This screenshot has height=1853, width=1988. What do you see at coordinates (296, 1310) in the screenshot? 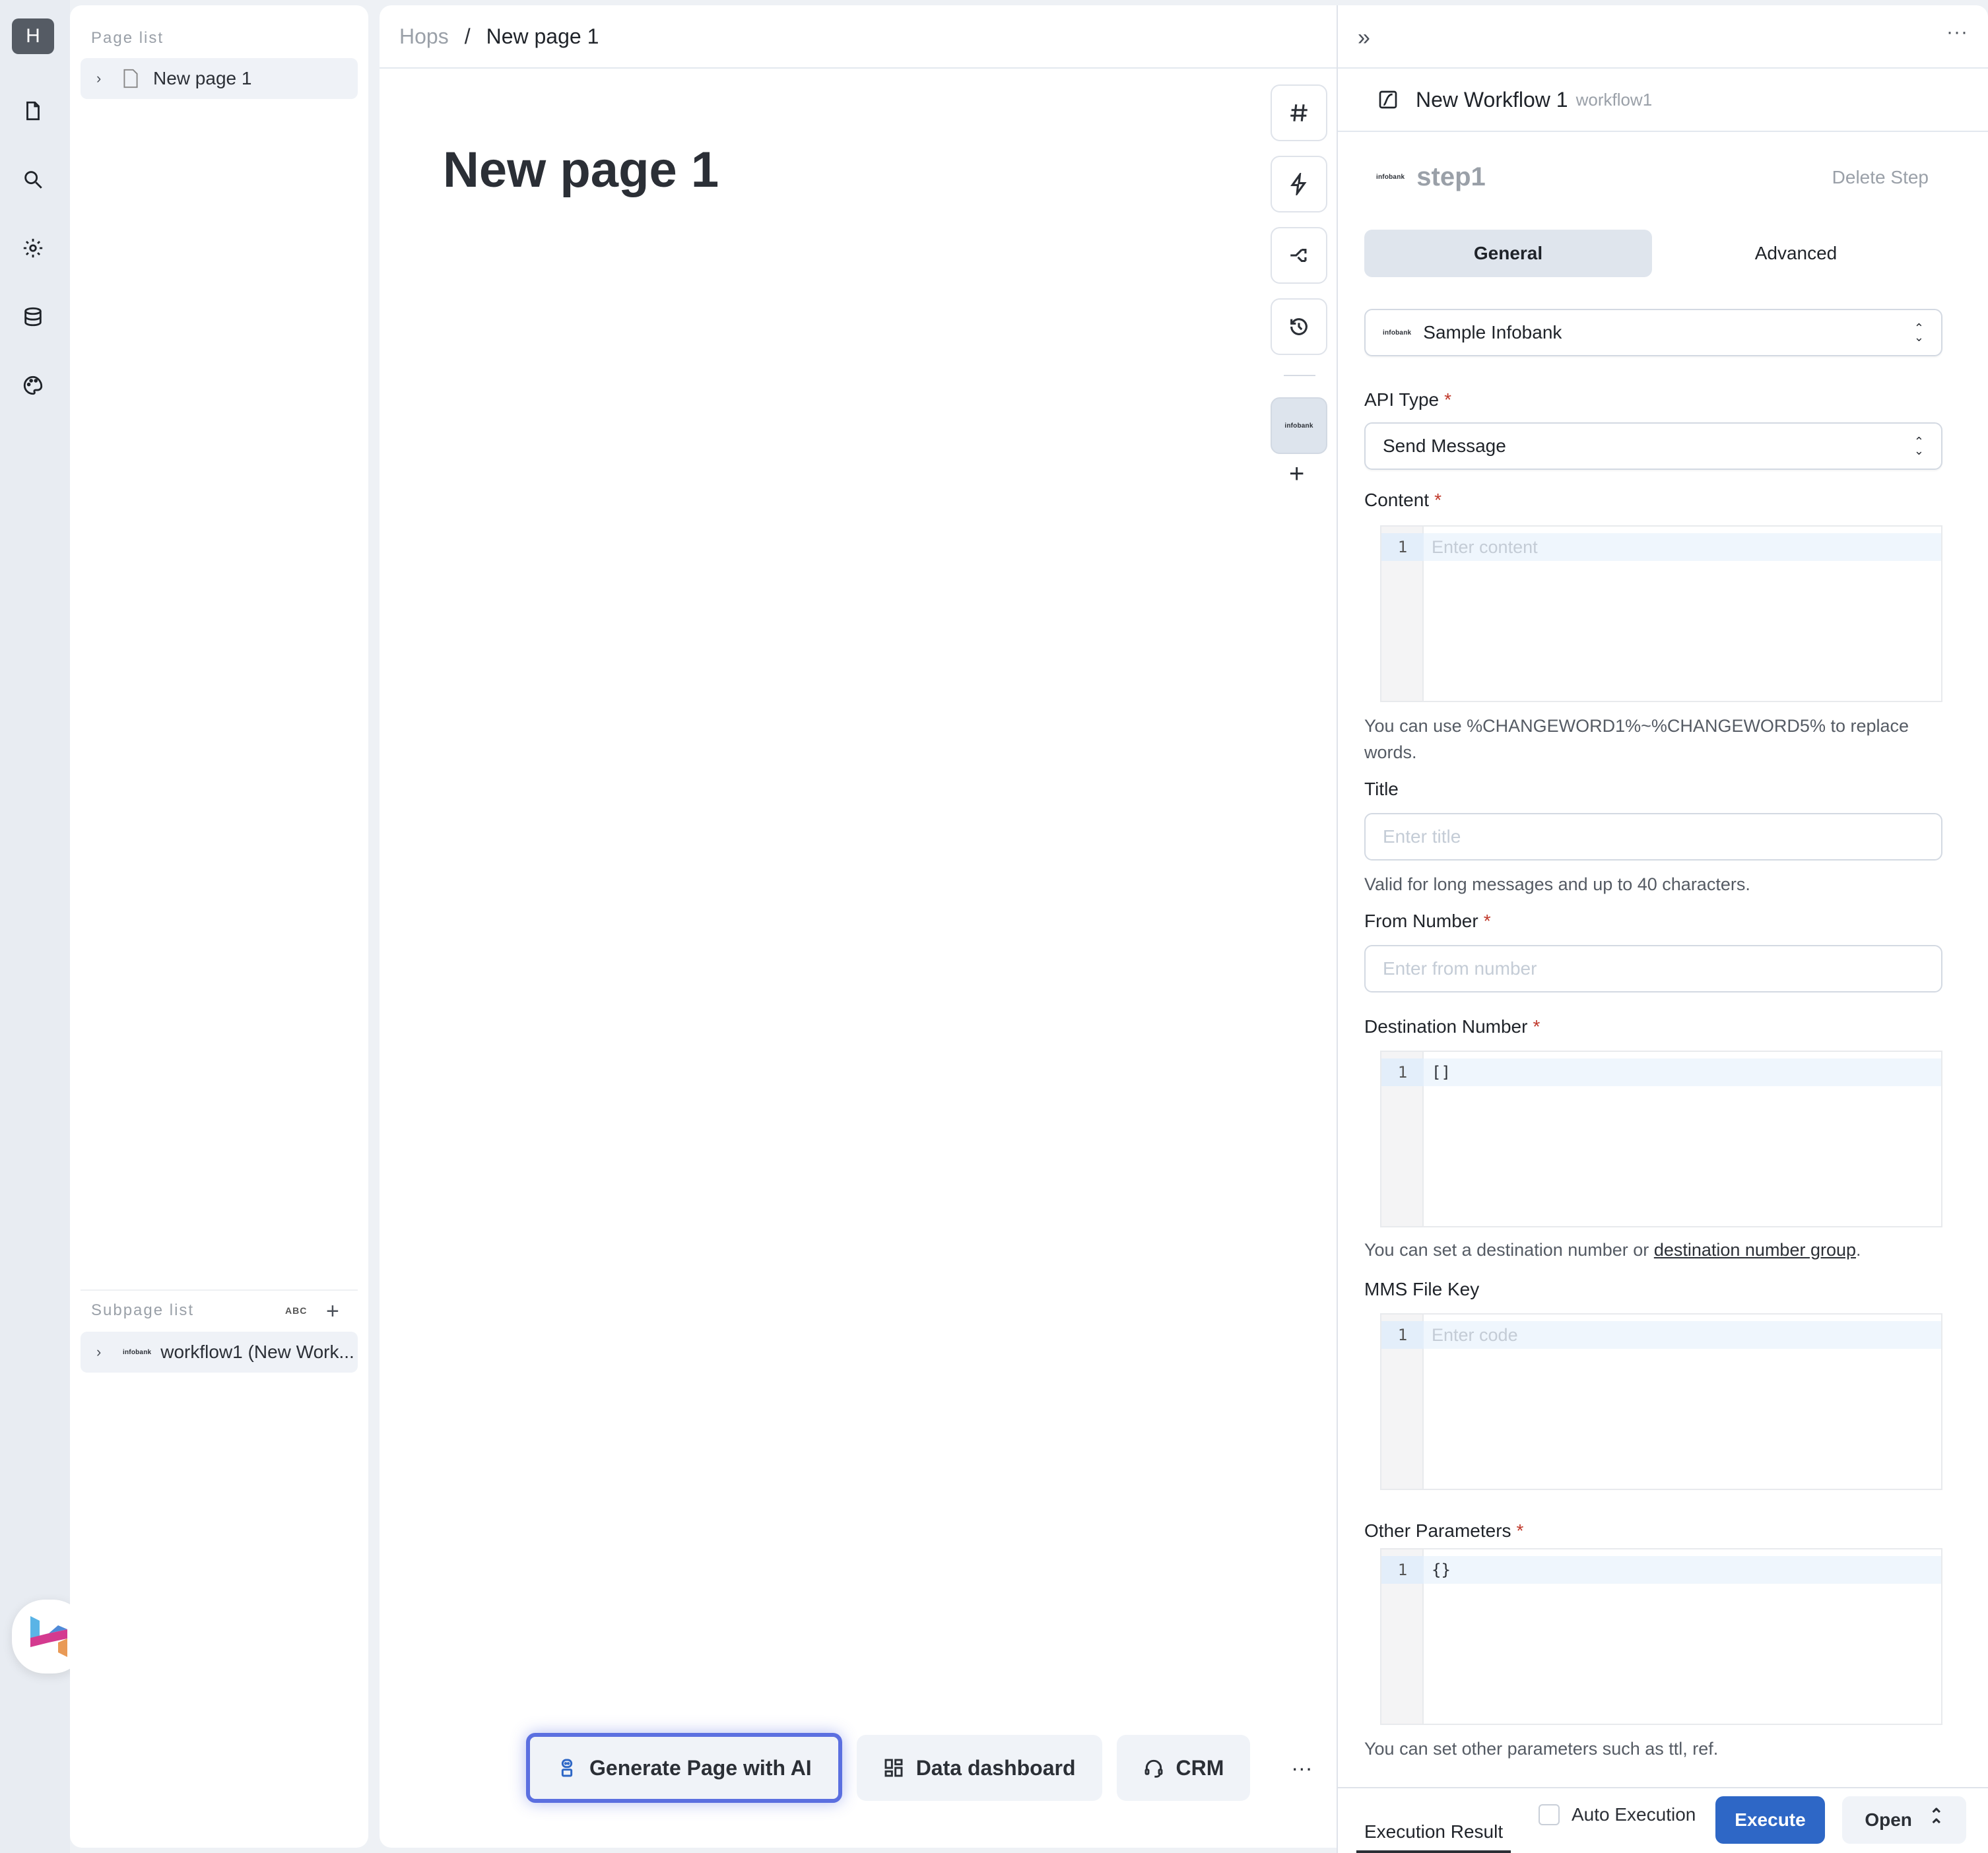
I see `sort-abc-button: ABC` at bounding box center [296, 1310].